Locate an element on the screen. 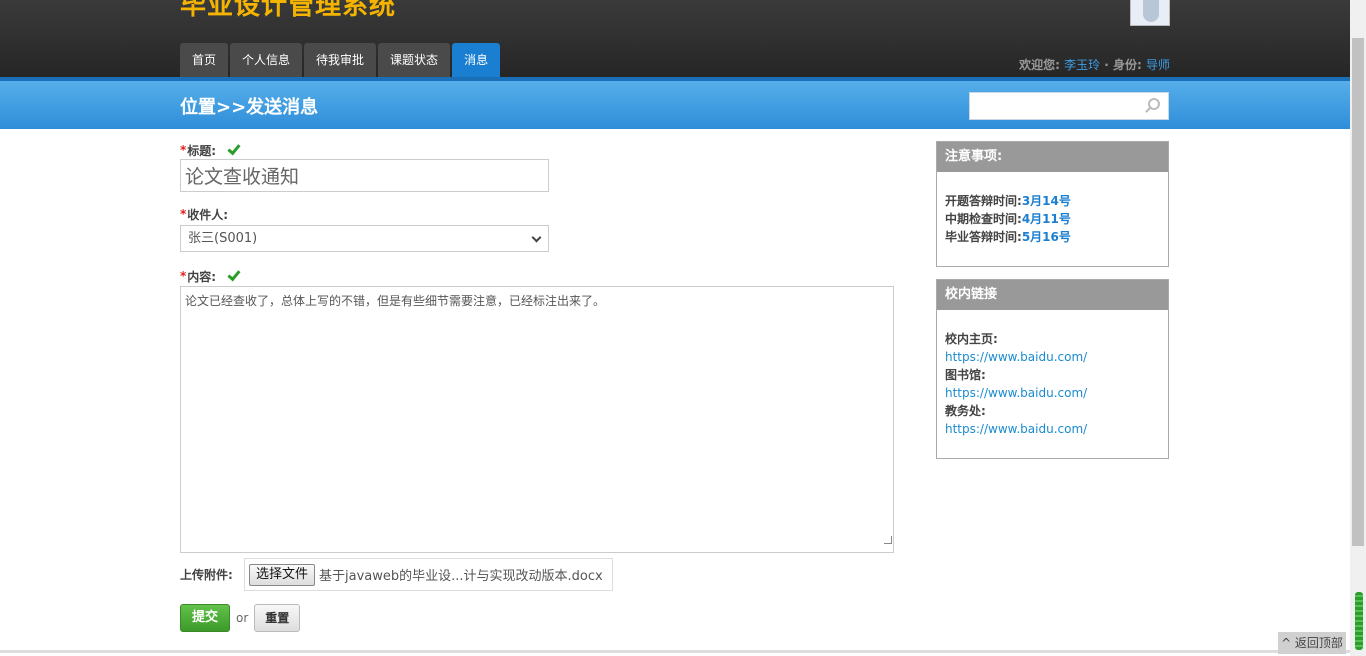  library-link: https://www.baidu.com/ is located at coordinates (1052, 393).